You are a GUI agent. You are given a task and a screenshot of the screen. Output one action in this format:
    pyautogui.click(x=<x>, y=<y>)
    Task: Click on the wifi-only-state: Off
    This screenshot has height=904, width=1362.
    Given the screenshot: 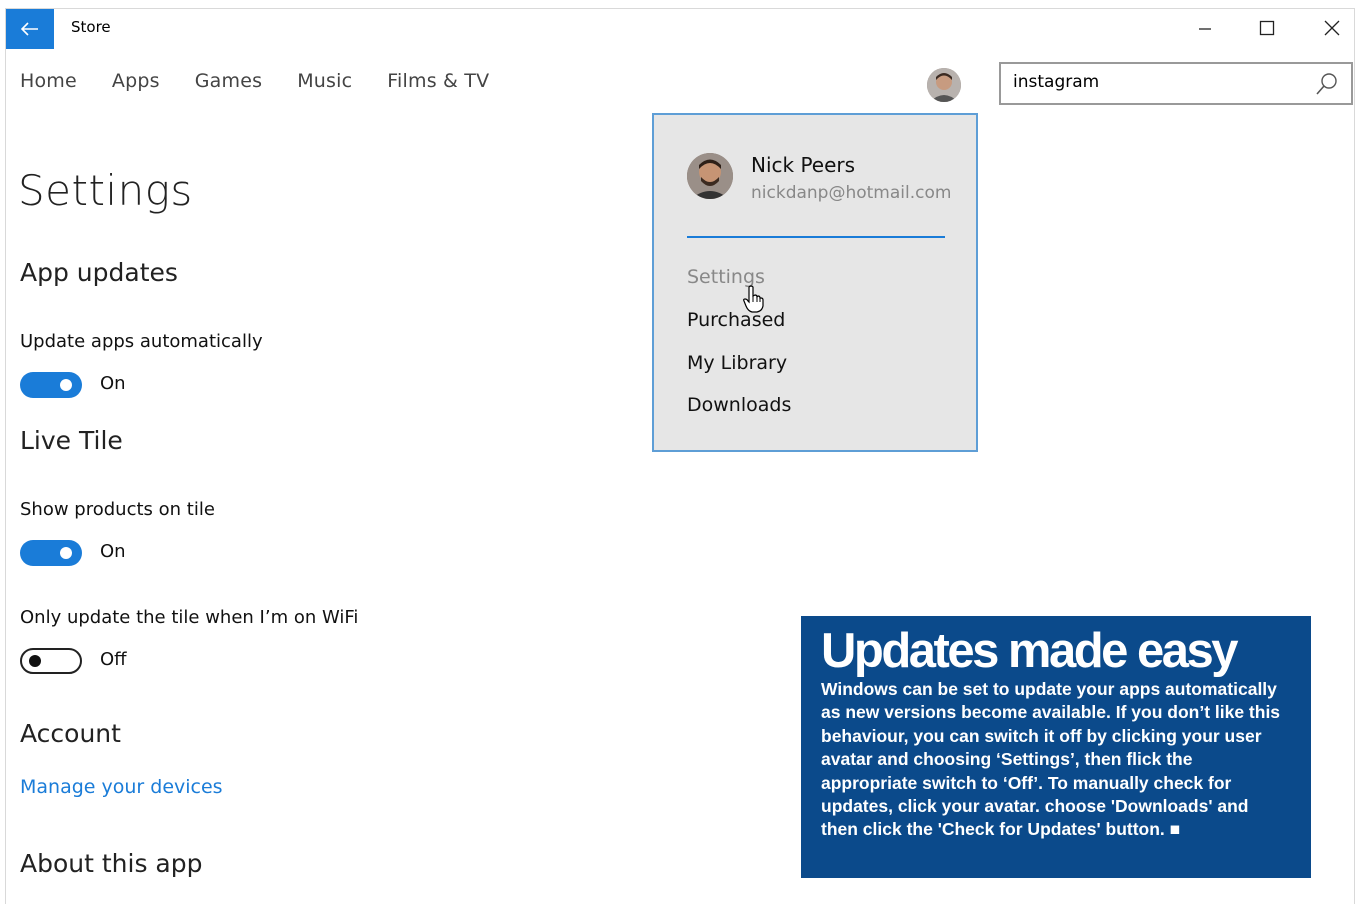 What is the action you would take?
    pyautogui.click(x=113, y=659)
    